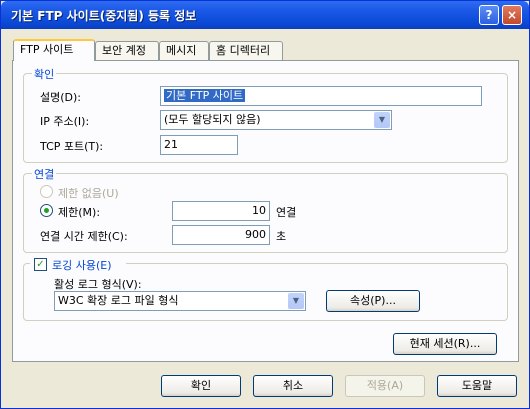 Image resolution: width=530 pixels, height=409 pixels. What do you see at coordinates (221, 235) in the screenshot?
I see `connection-timeout-input: 900` at bounding box center [221, 235].